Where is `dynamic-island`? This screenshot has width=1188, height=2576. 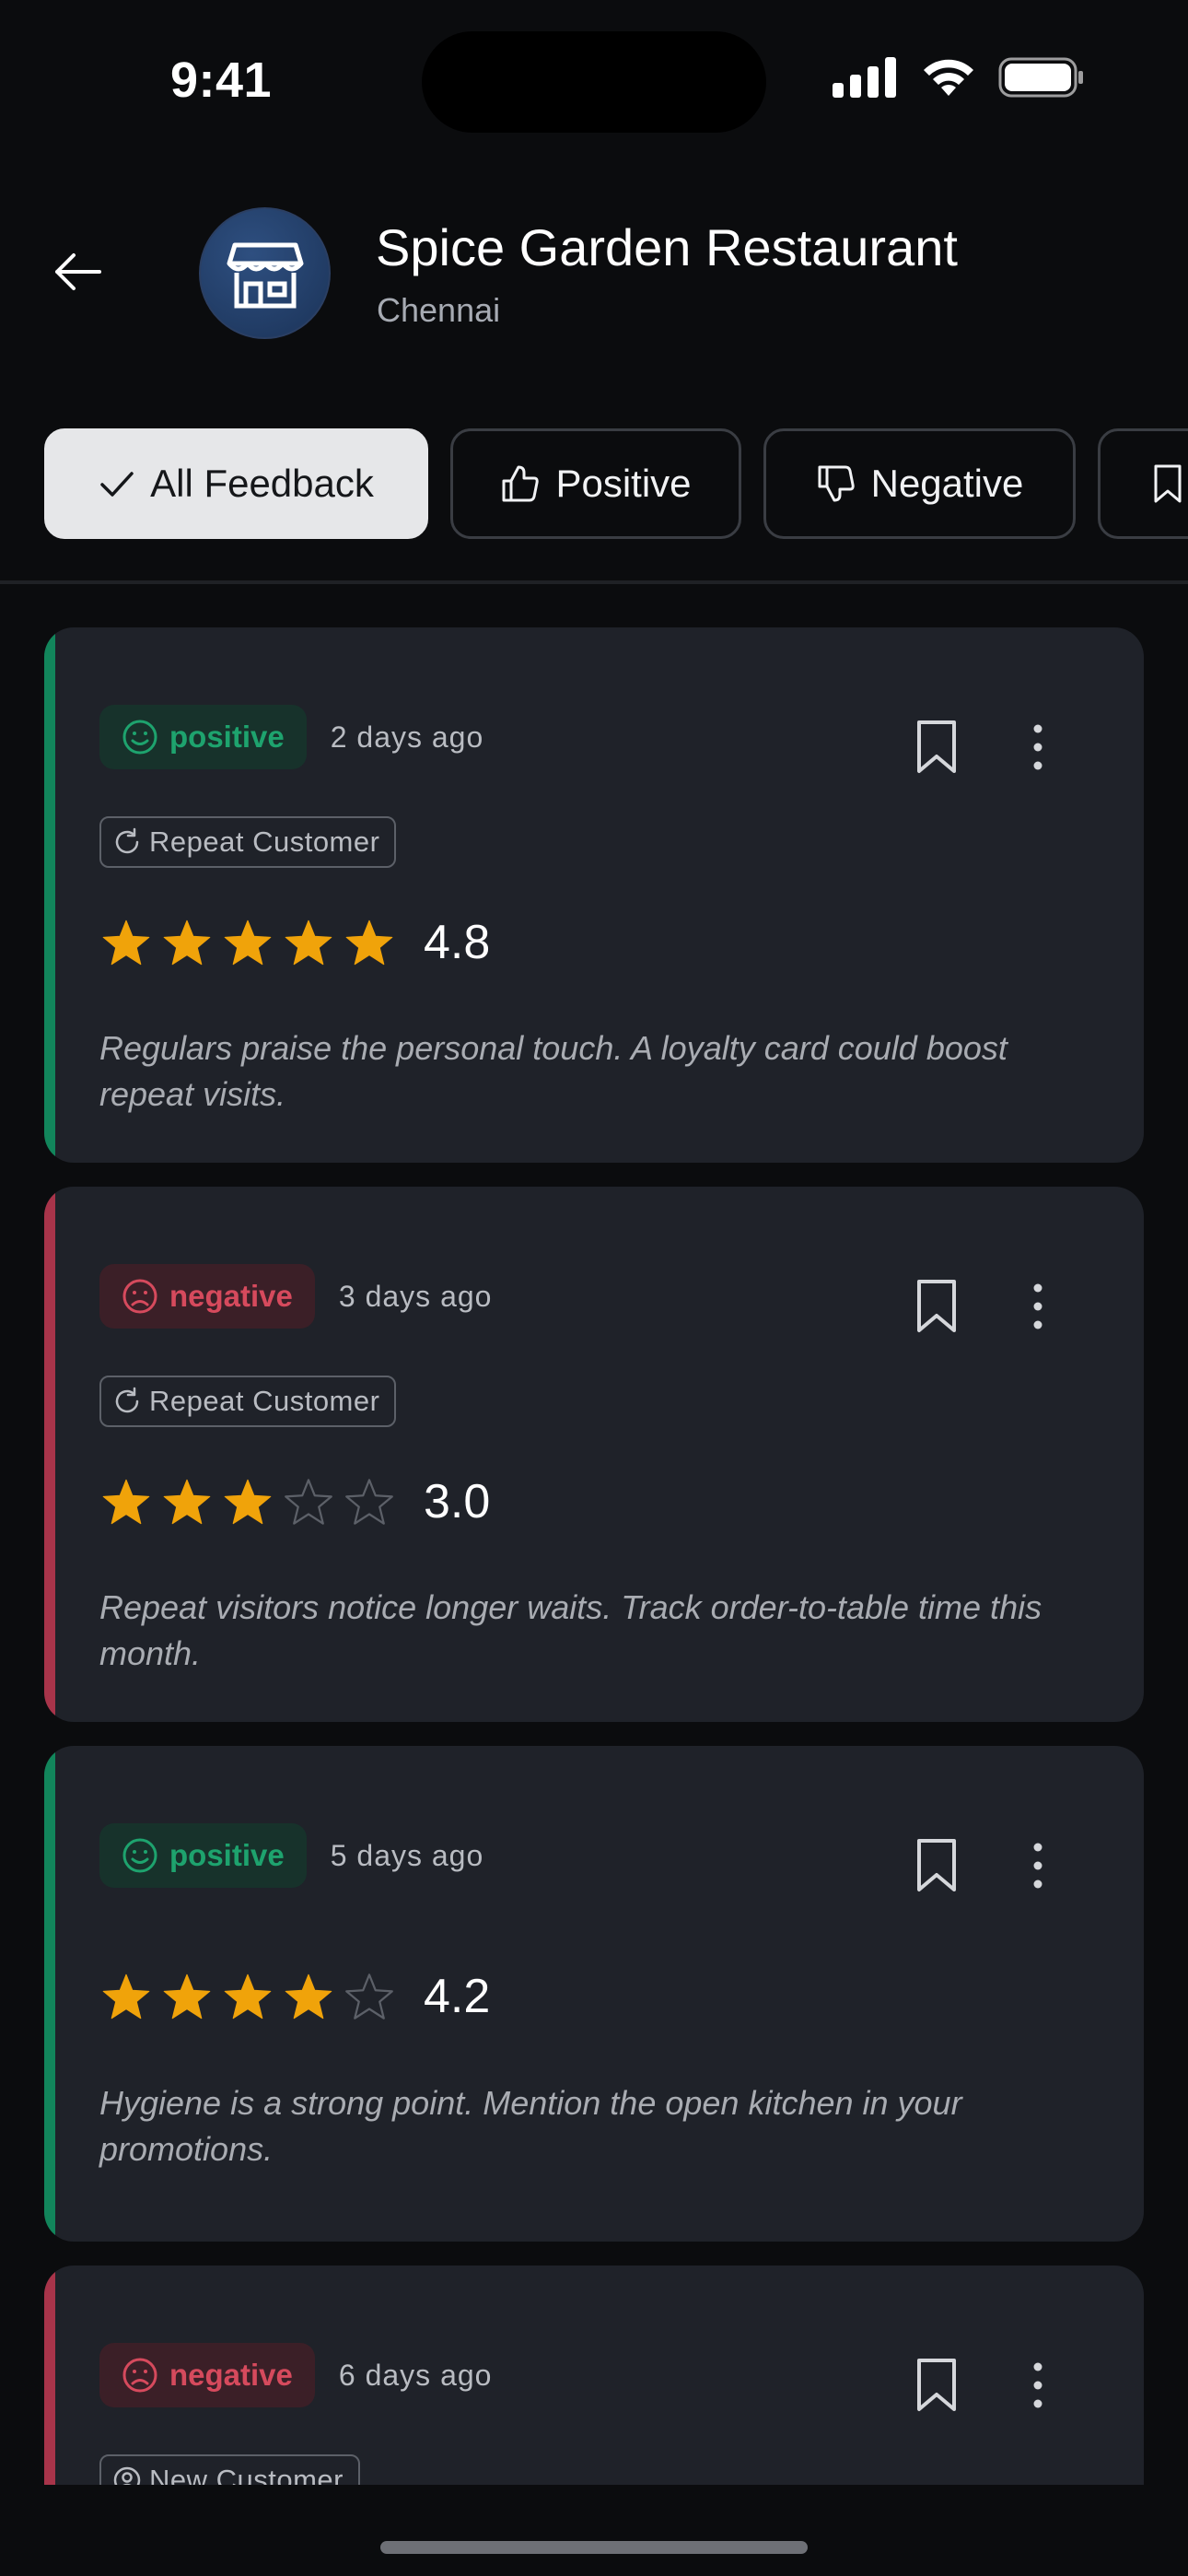 dynamic-island is located at coordinates (594, 82).